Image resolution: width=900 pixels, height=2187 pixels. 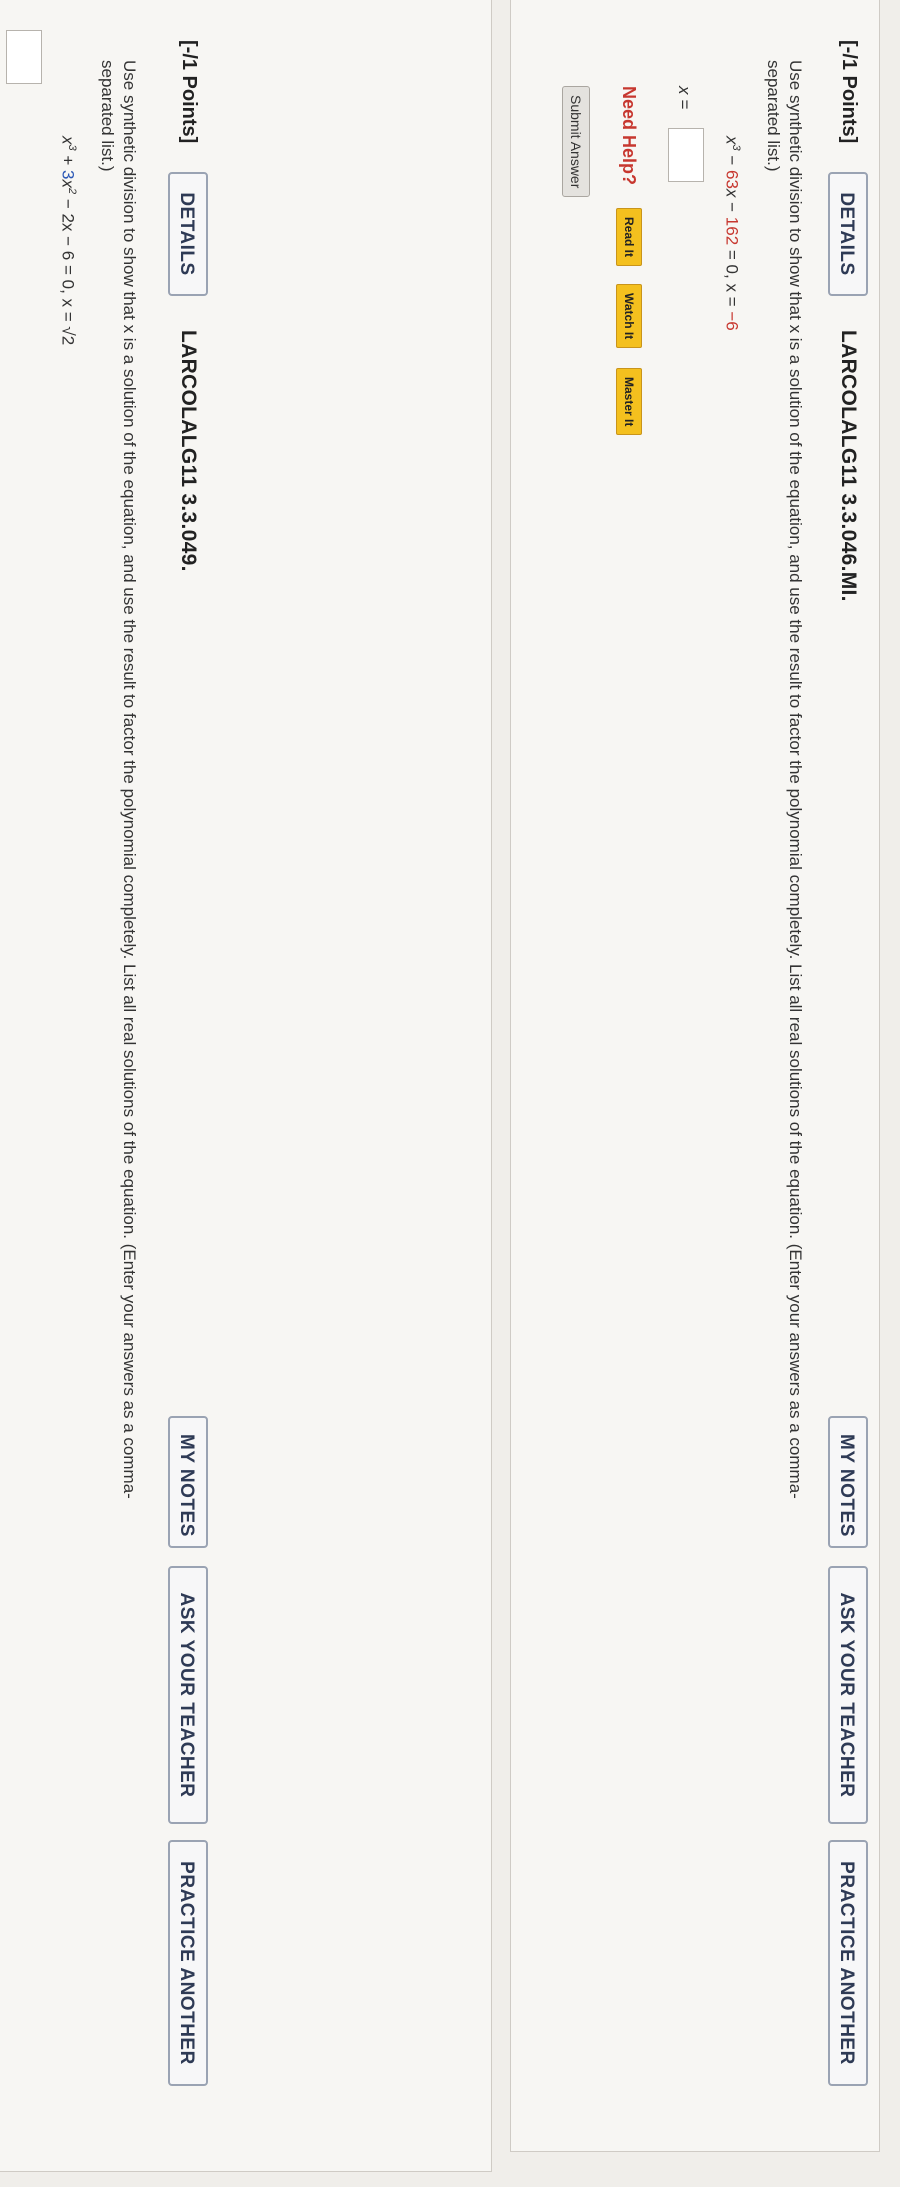 I want to click on watch-it-button: Watch It, so click(x=629, y=316).